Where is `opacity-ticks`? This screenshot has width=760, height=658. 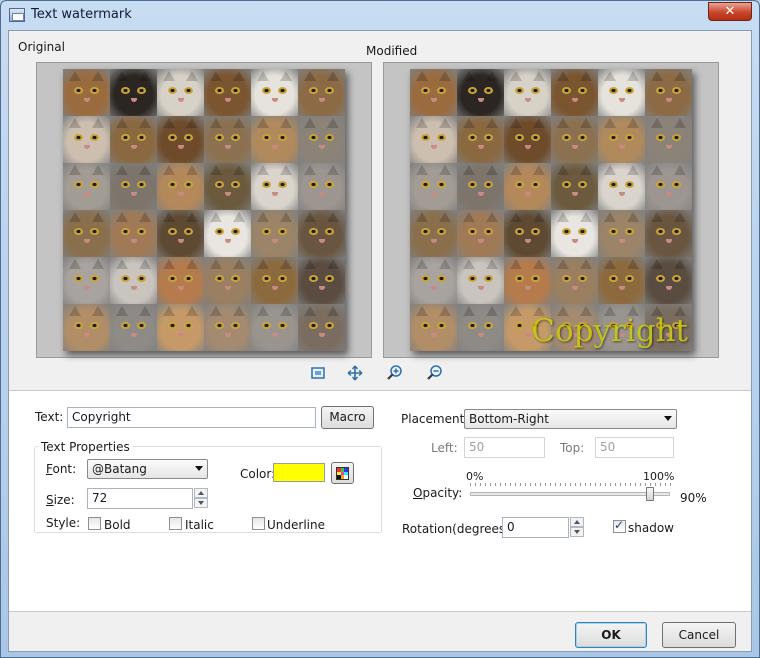
opacity-ticks is located at coordinates (570, 485).